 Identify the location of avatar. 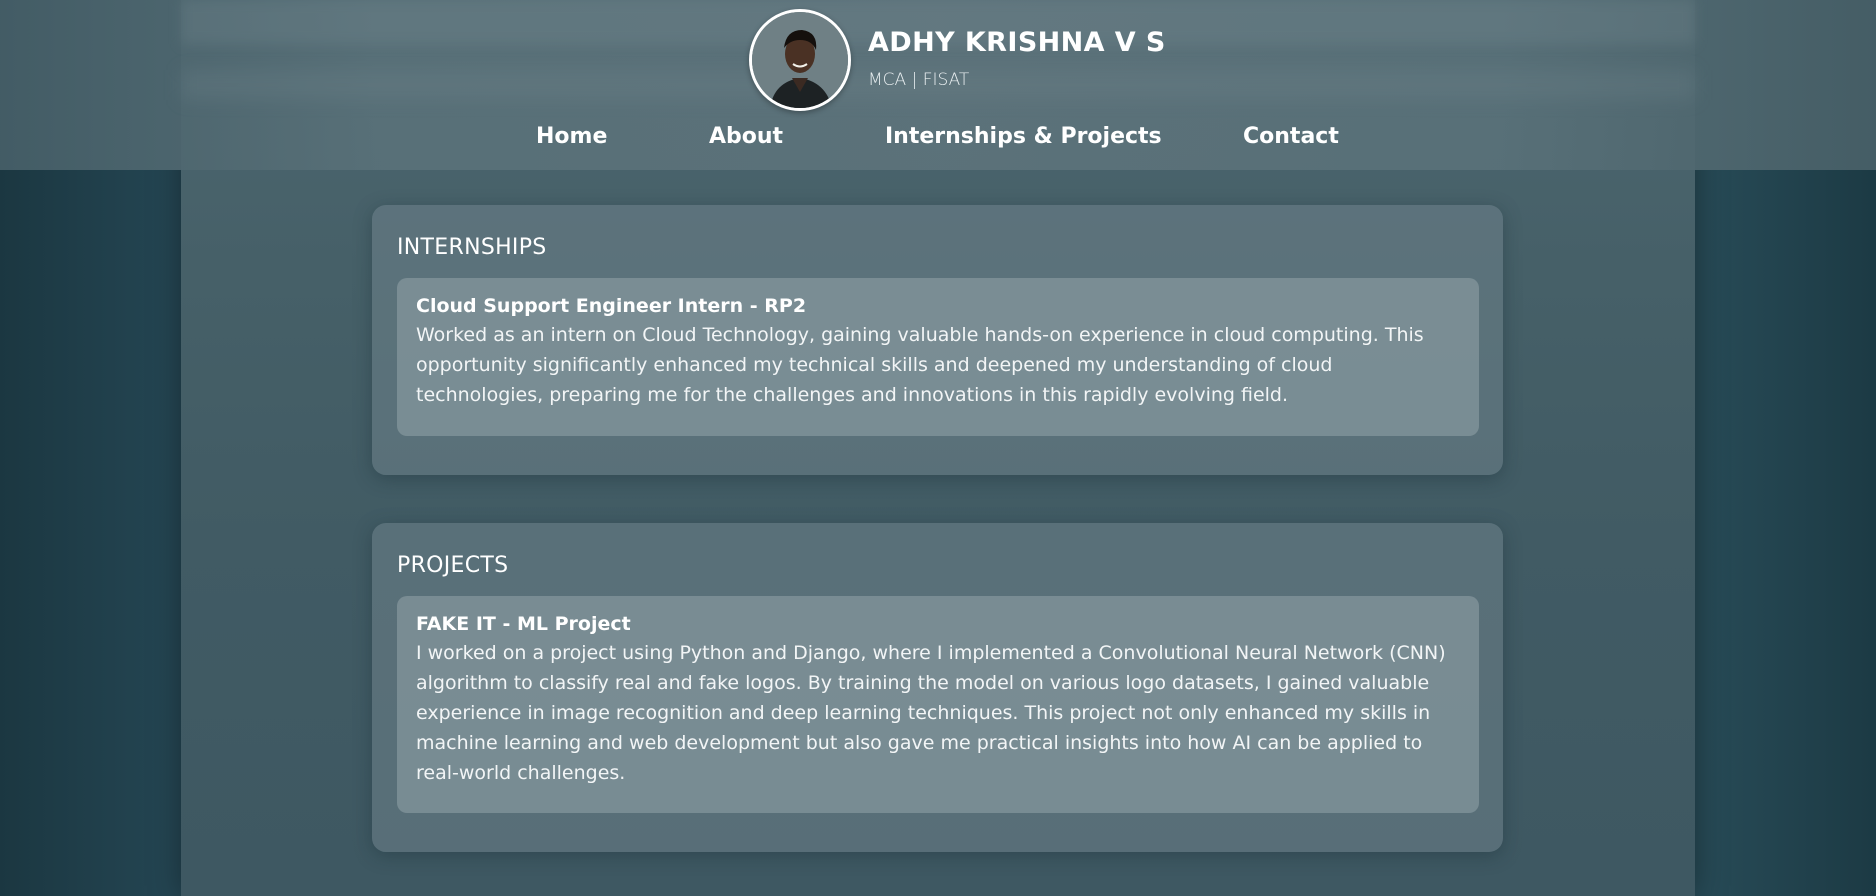
(800, 60).